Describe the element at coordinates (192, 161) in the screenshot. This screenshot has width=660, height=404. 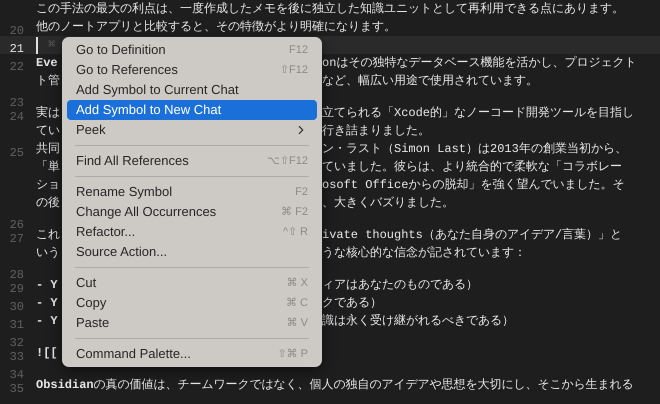
I see `menu-item: Find All References ⌥⇧F12` at that location.